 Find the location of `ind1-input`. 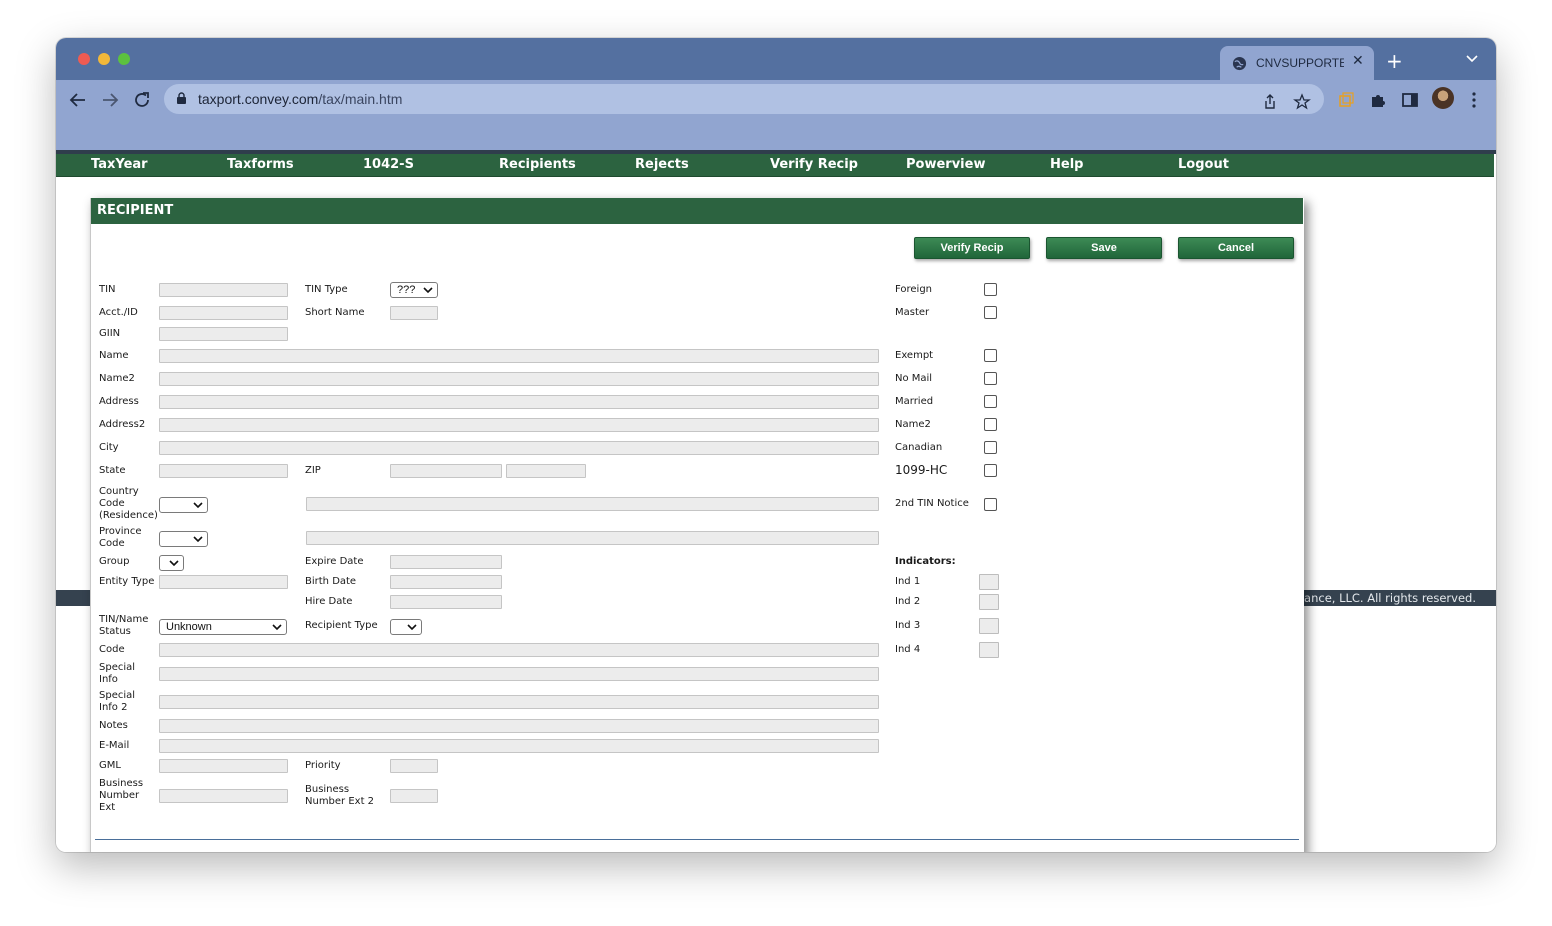

ind1-input is located at coordinates (989, 582).